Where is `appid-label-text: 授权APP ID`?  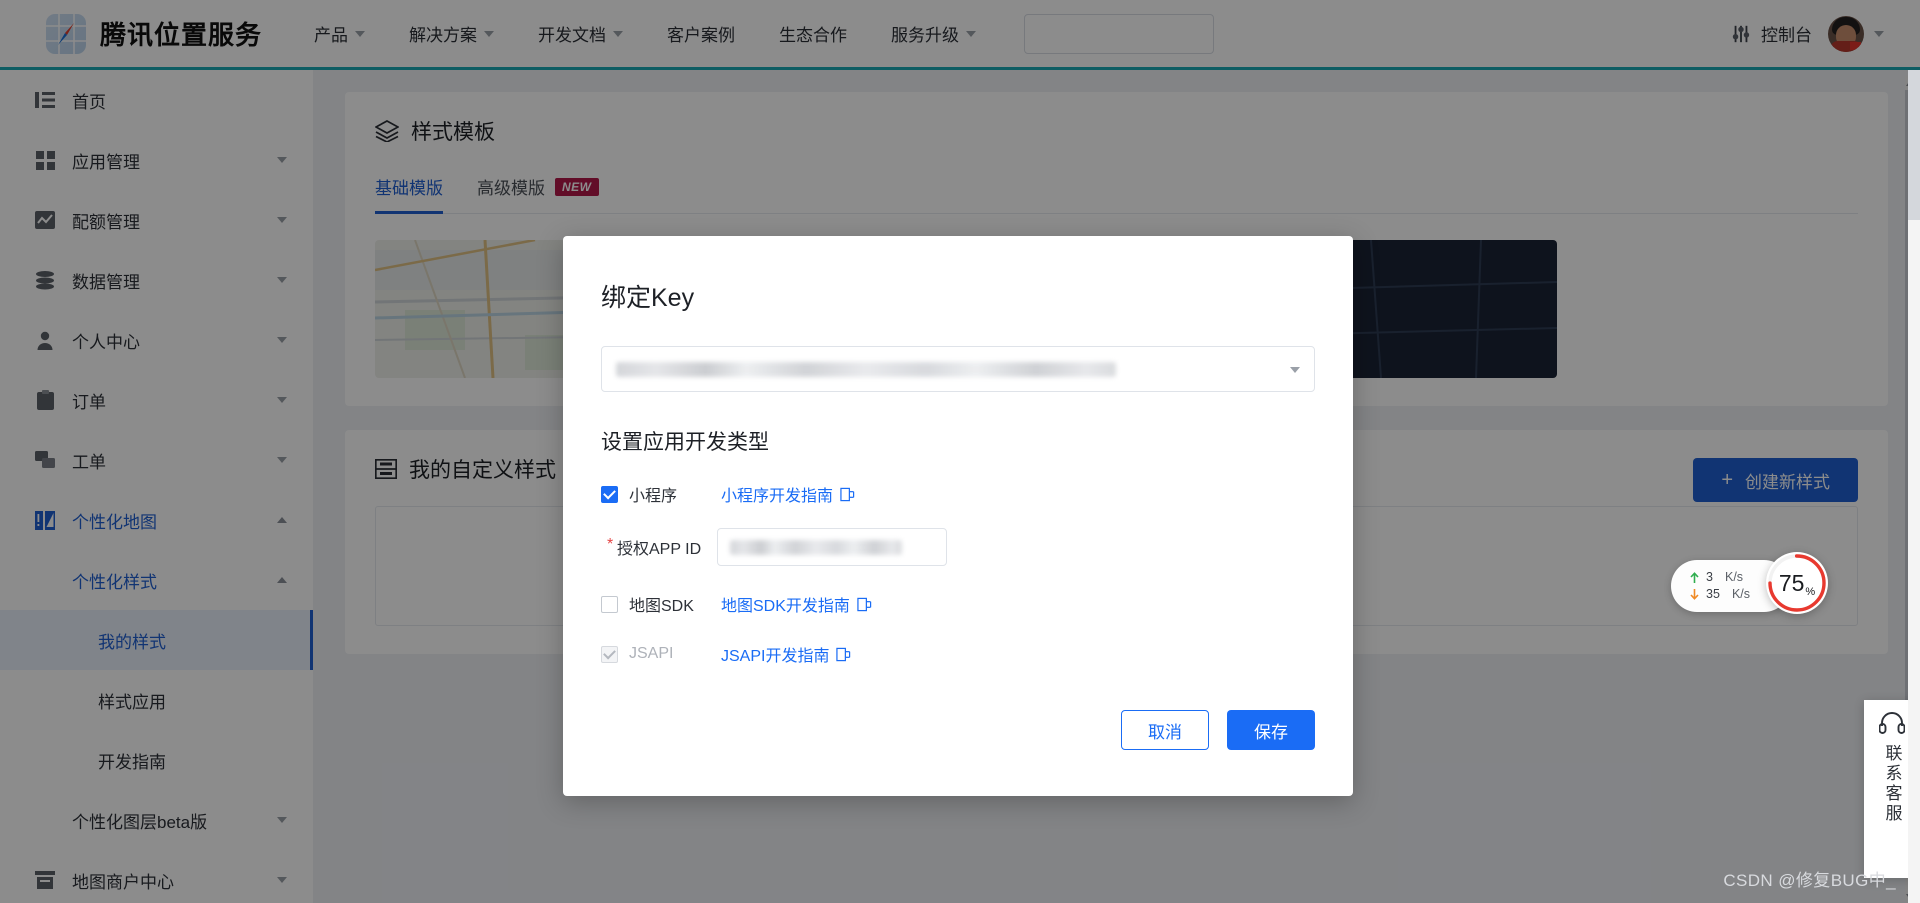
appid-label-text: 授权APP ID is located at coordinates (659, 549).